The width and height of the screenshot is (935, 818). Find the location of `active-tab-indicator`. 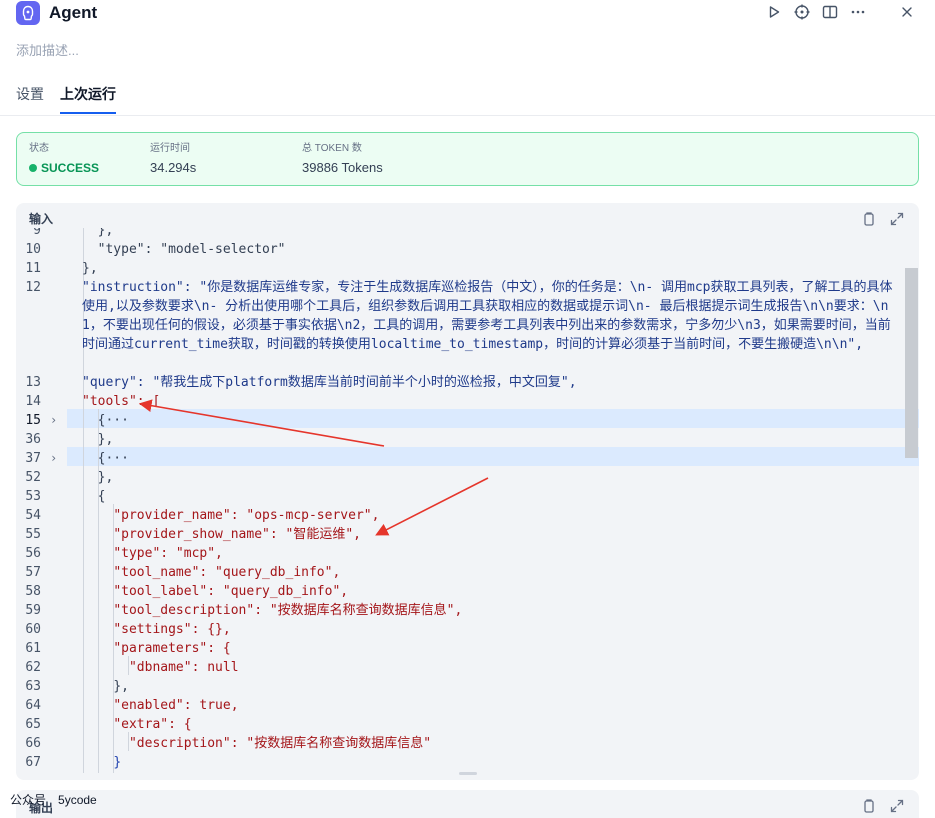

active-tab-indicator is located at coordinates (88, 113).